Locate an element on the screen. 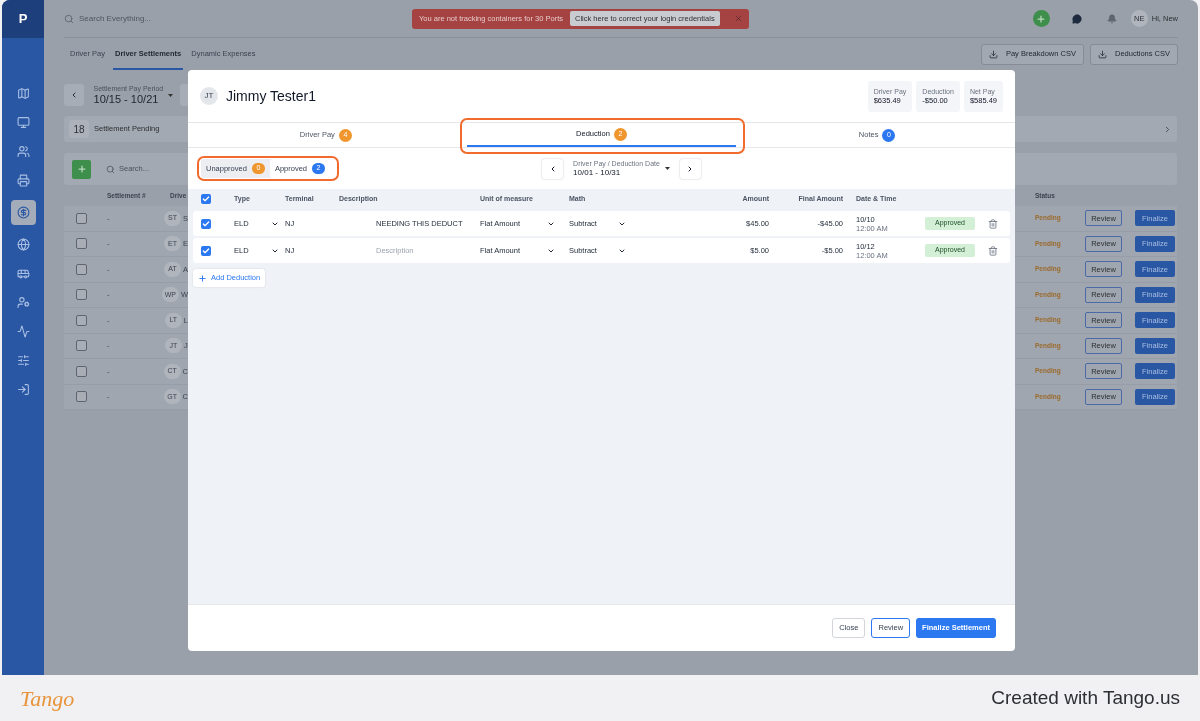 This screenshot has width=1200, height=721. sidebar-item is located at coordinates (23, 212).